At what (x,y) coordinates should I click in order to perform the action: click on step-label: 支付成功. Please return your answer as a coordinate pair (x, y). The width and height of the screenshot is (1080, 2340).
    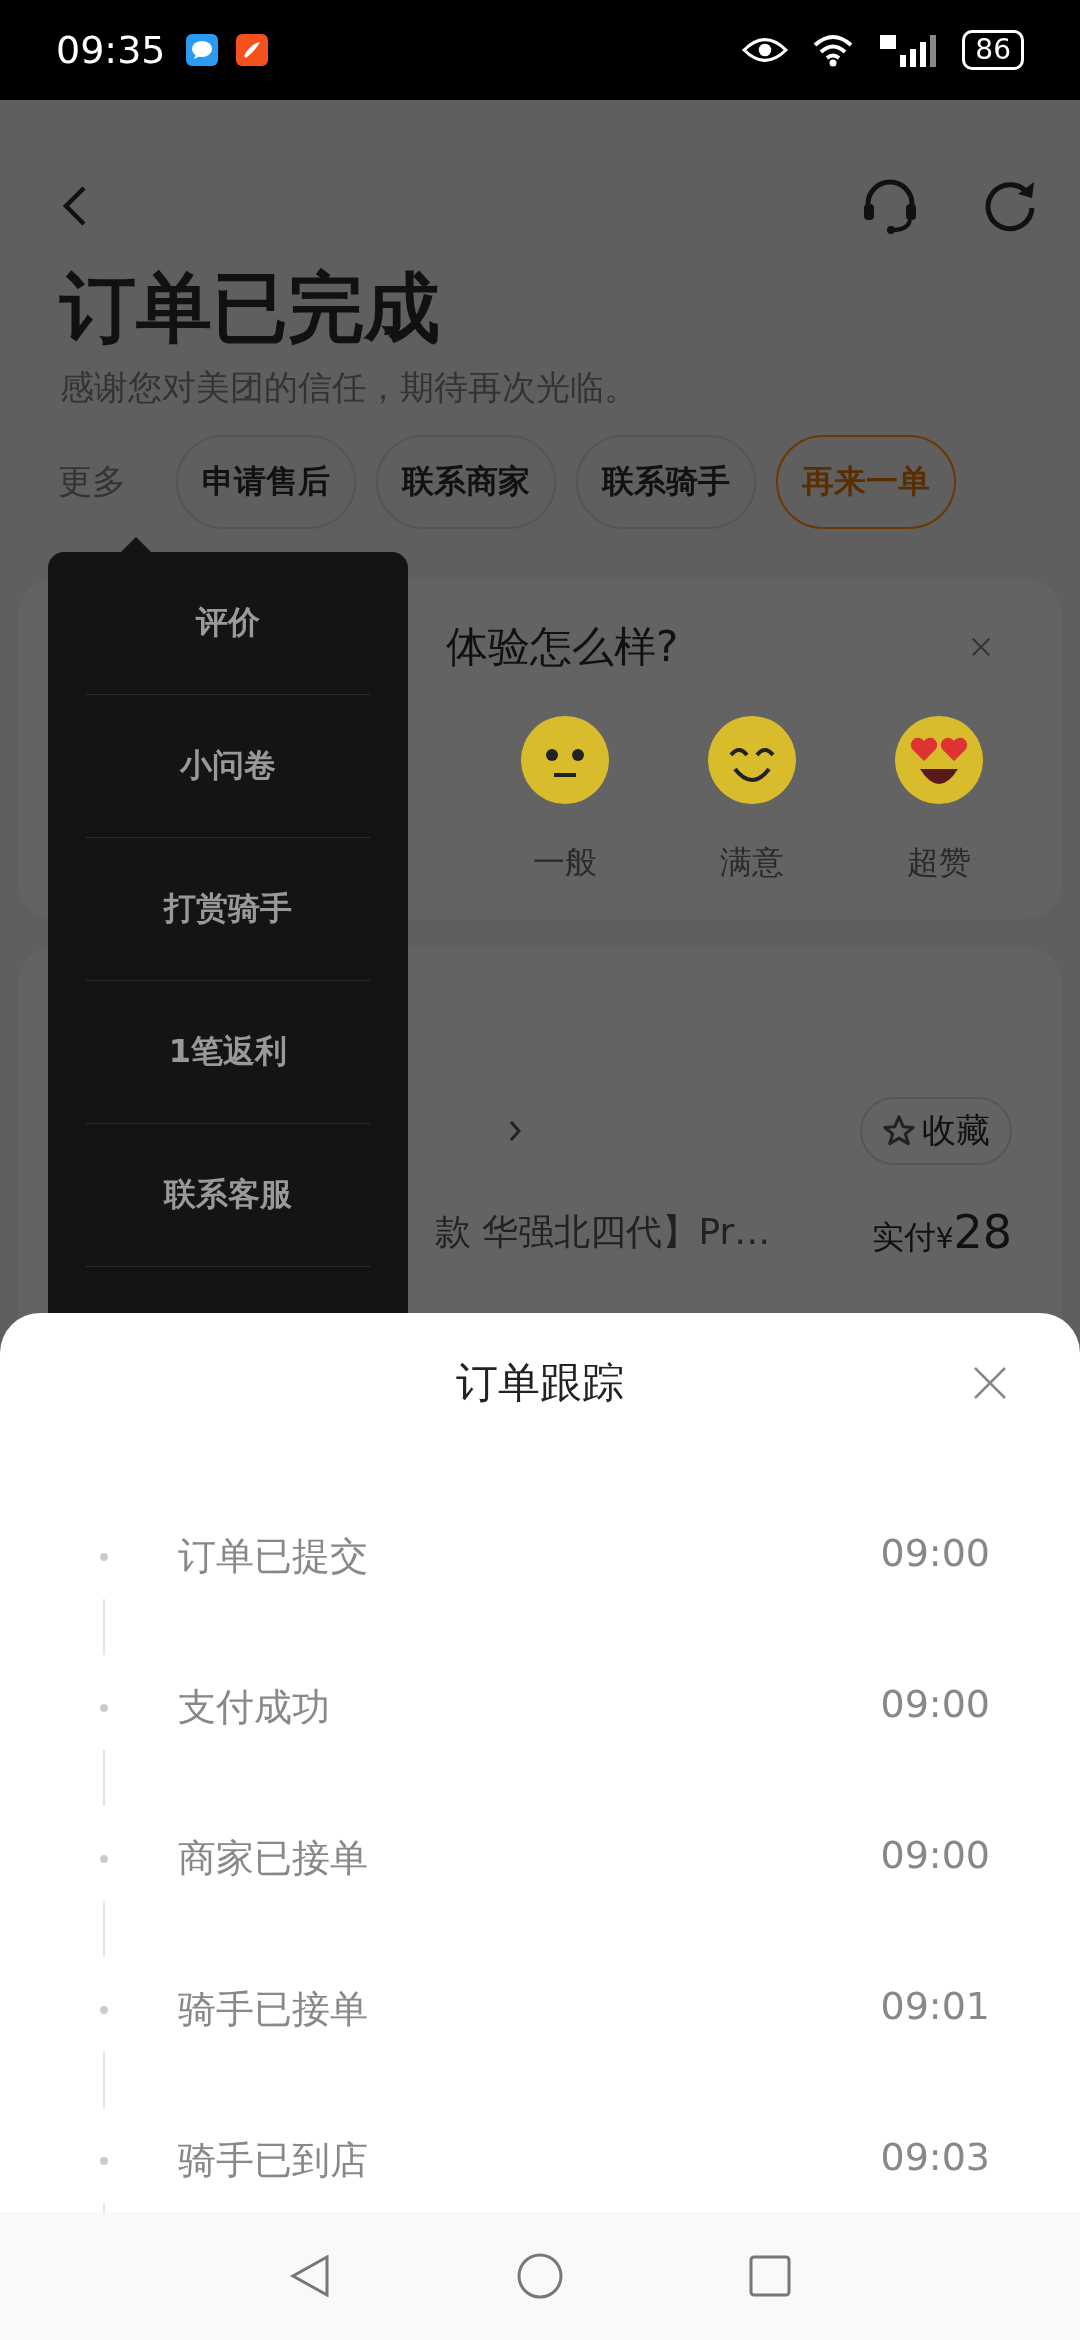
    Looking at the image, I should click on (254, 1707).